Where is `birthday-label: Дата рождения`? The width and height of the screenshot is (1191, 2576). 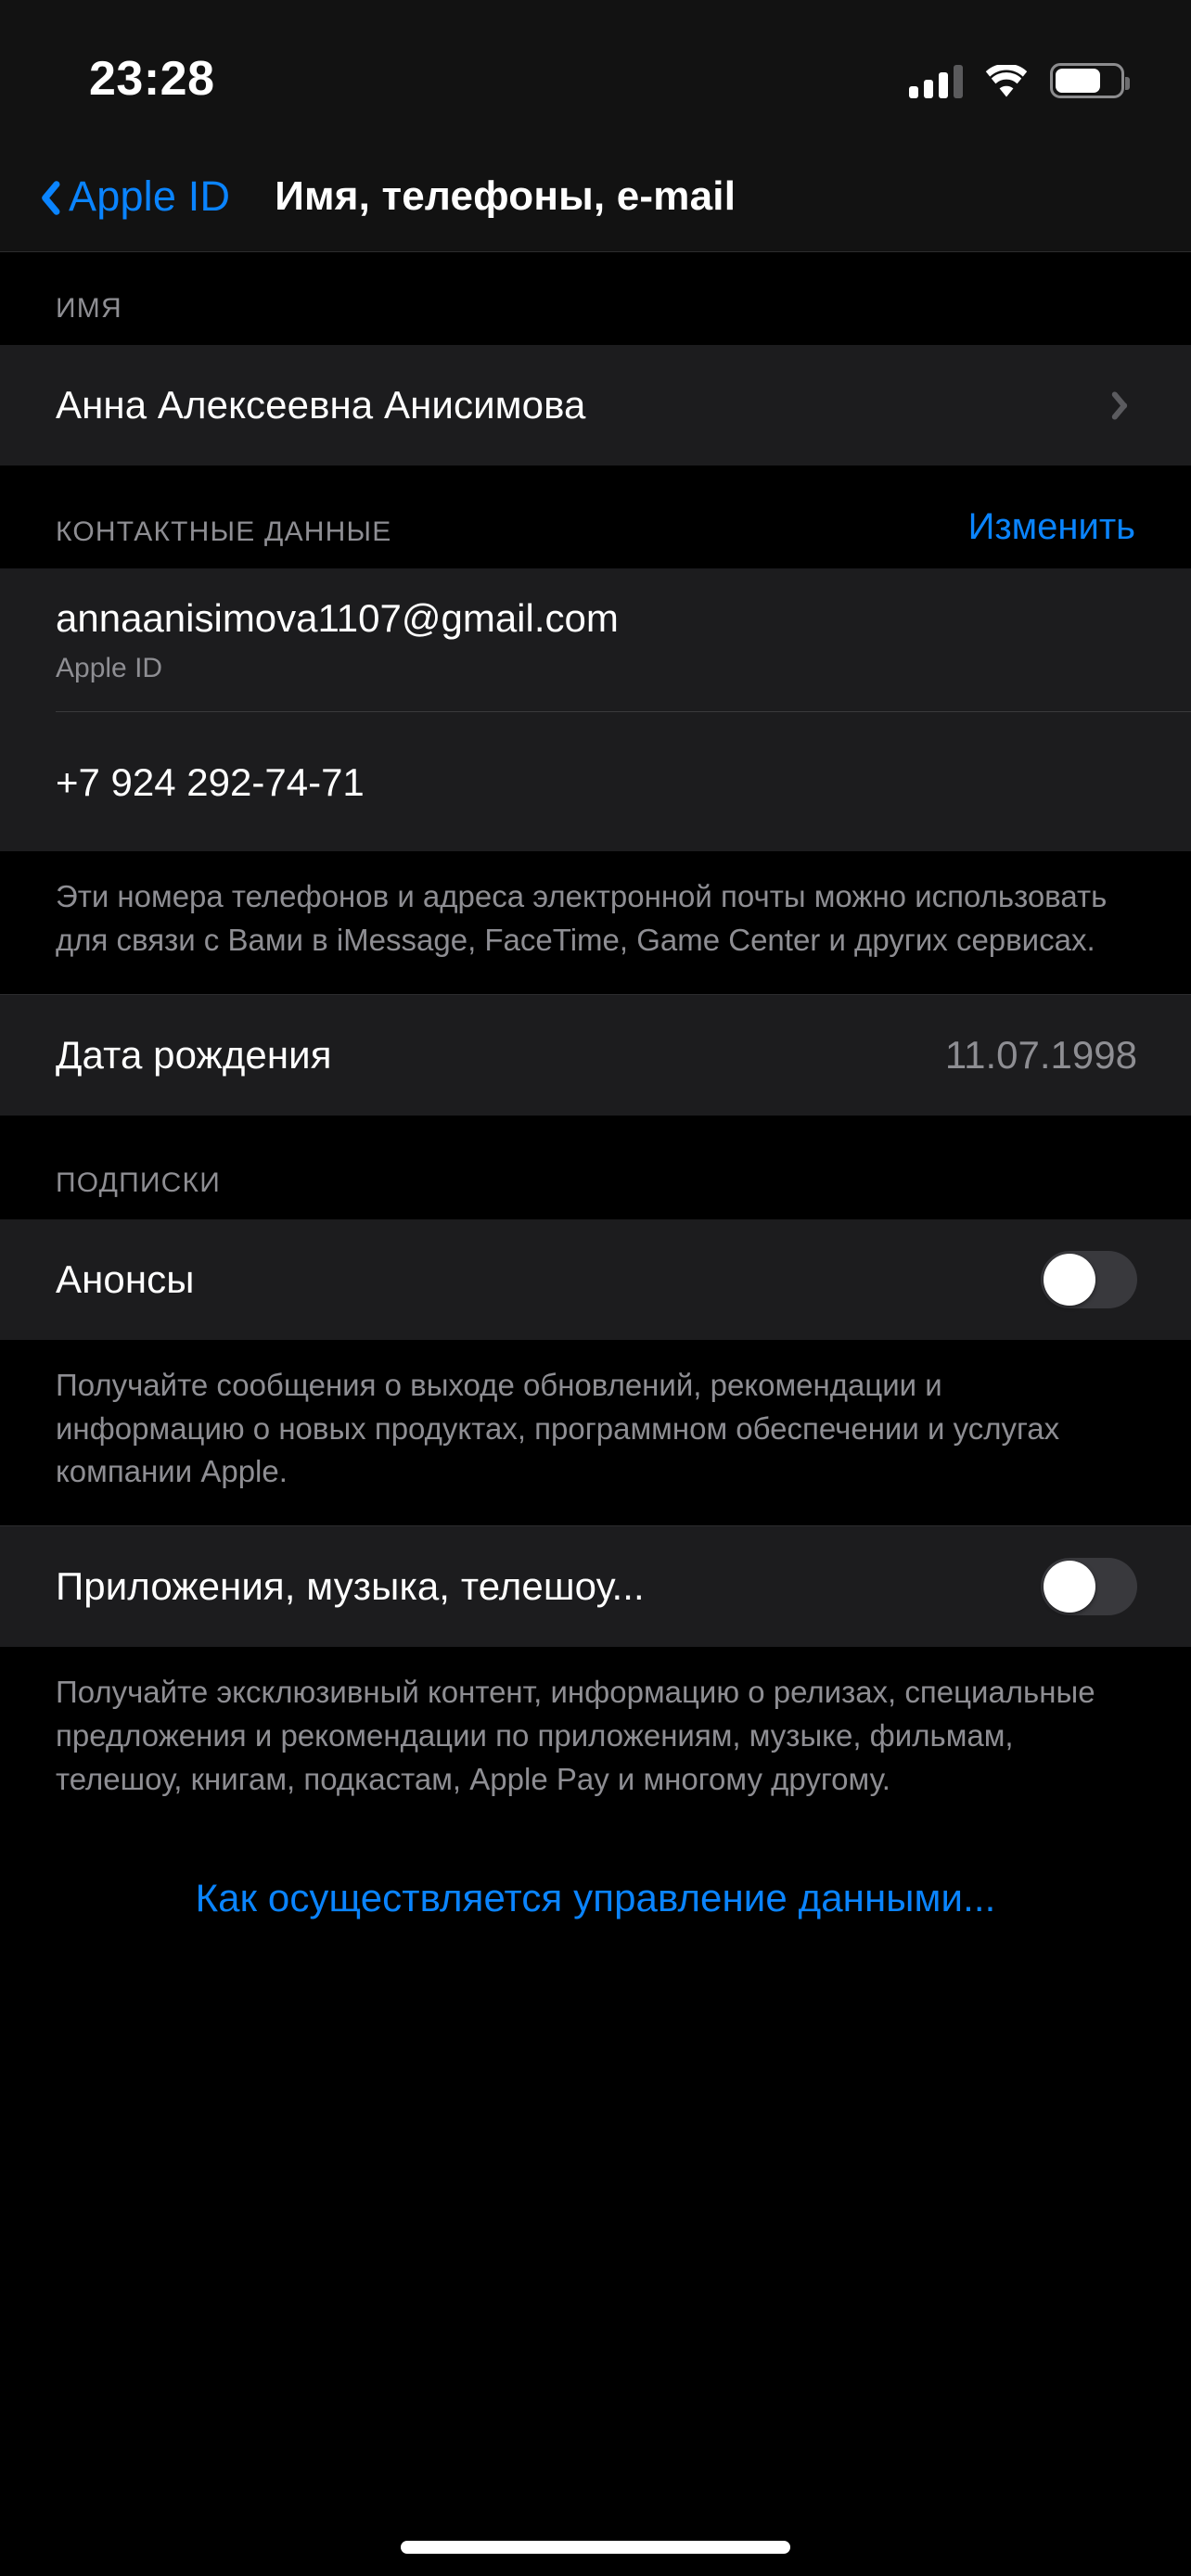 birthday-label: Дата рождения is located at coordinates (194, 1055).